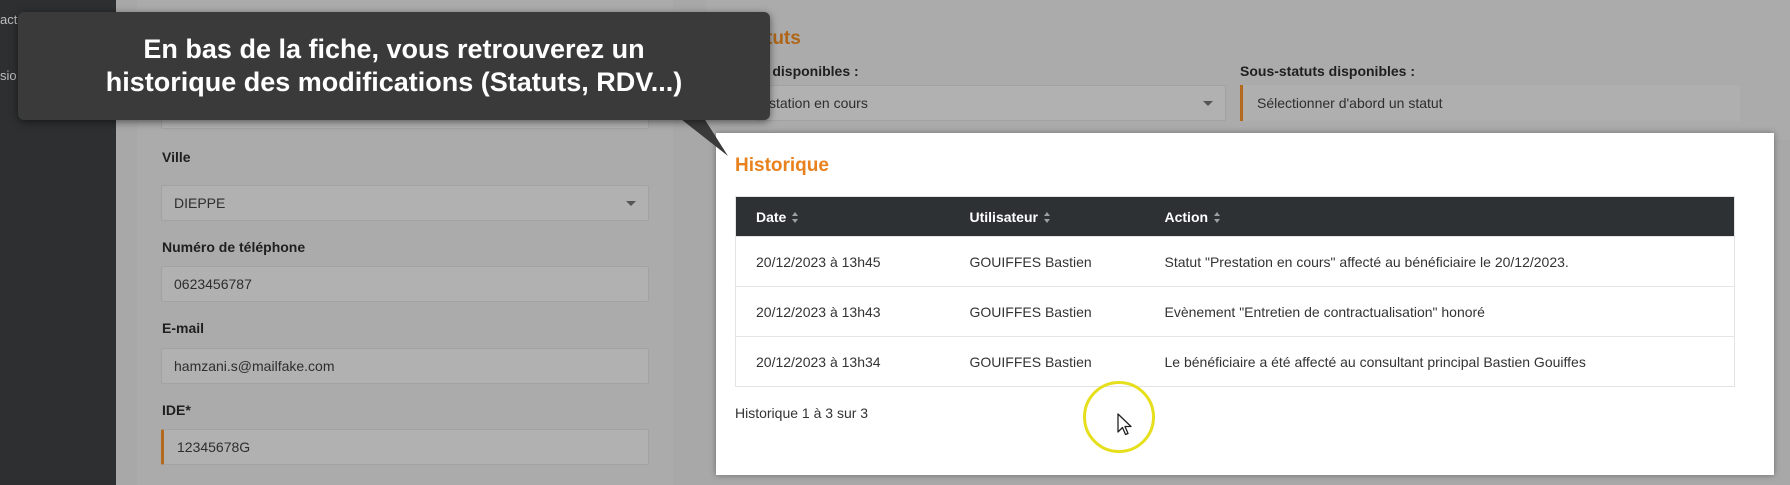 The image size is (1790, 485). I want to click on cell-date: 20/12/2023 à 13h45, so click(842, 261).